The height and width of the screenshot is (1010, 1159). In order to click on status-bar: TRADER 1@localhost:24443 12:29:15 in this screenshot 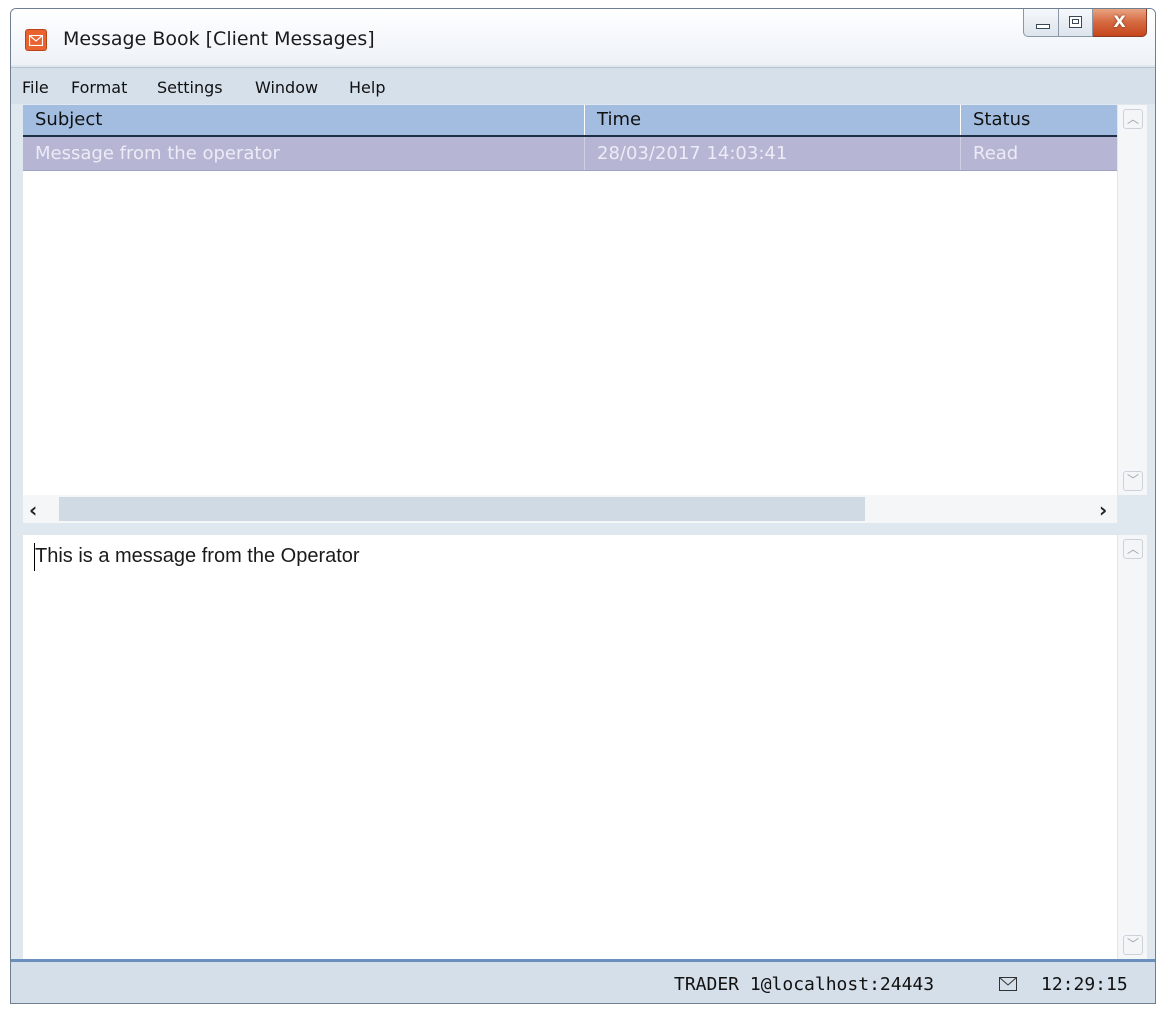, I will do `click(583, 981)`.